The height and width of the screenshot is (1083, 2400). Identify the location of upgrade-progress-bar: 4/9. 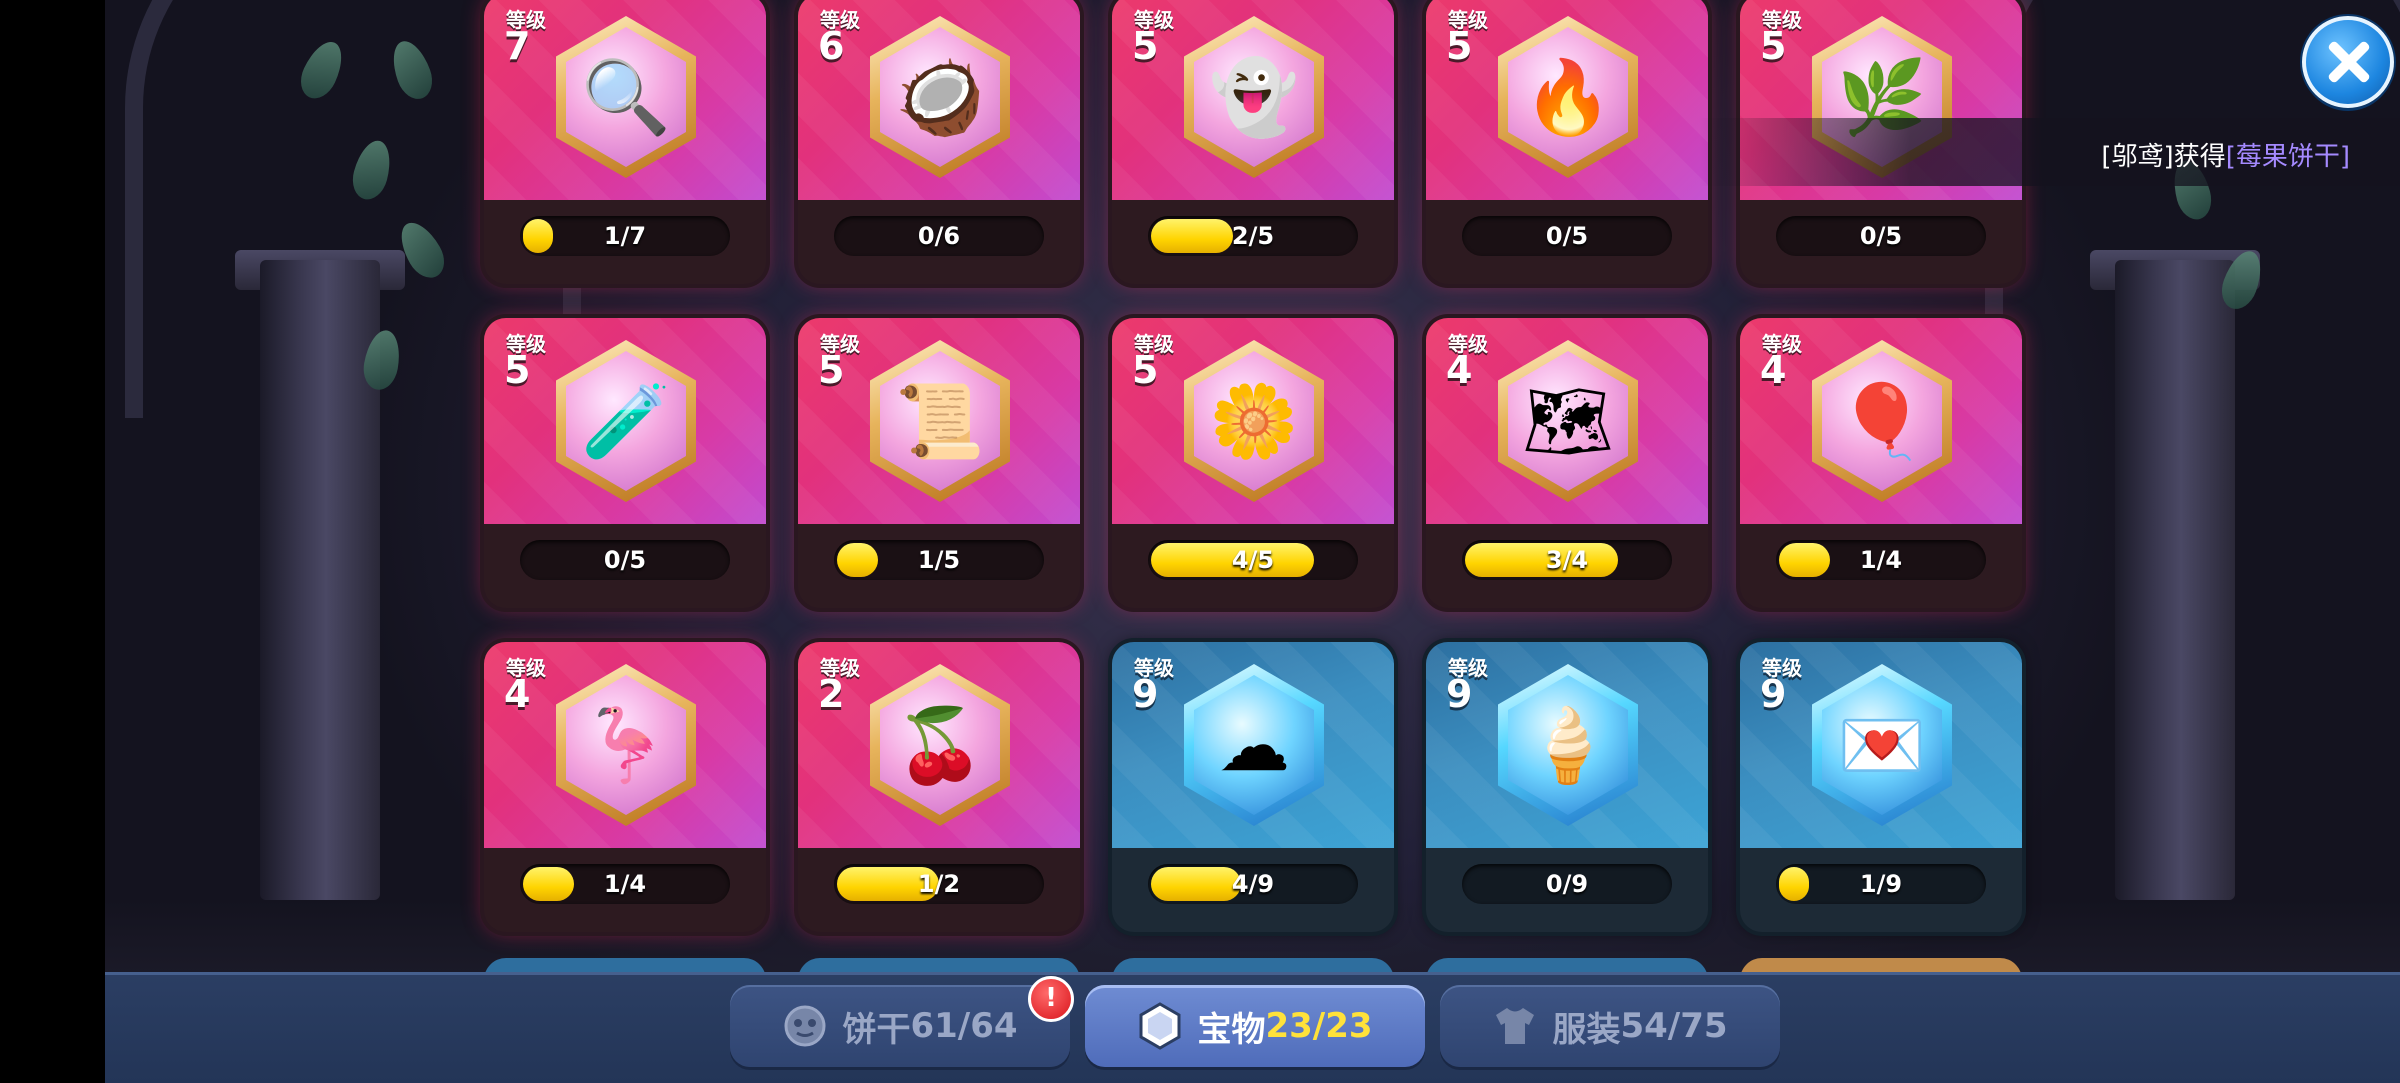
(1253, 884).